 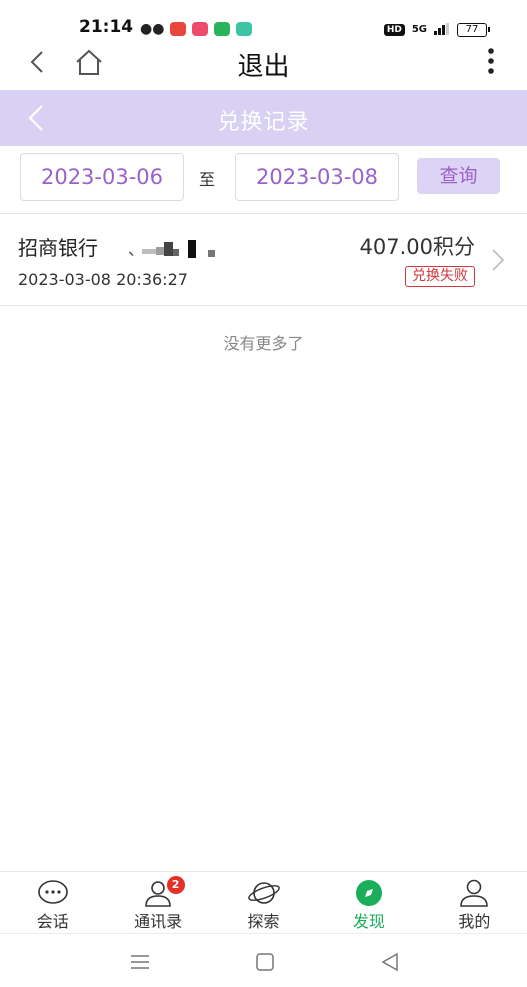 I want to click on network-signal: 5G, so click(x=419, y=29).